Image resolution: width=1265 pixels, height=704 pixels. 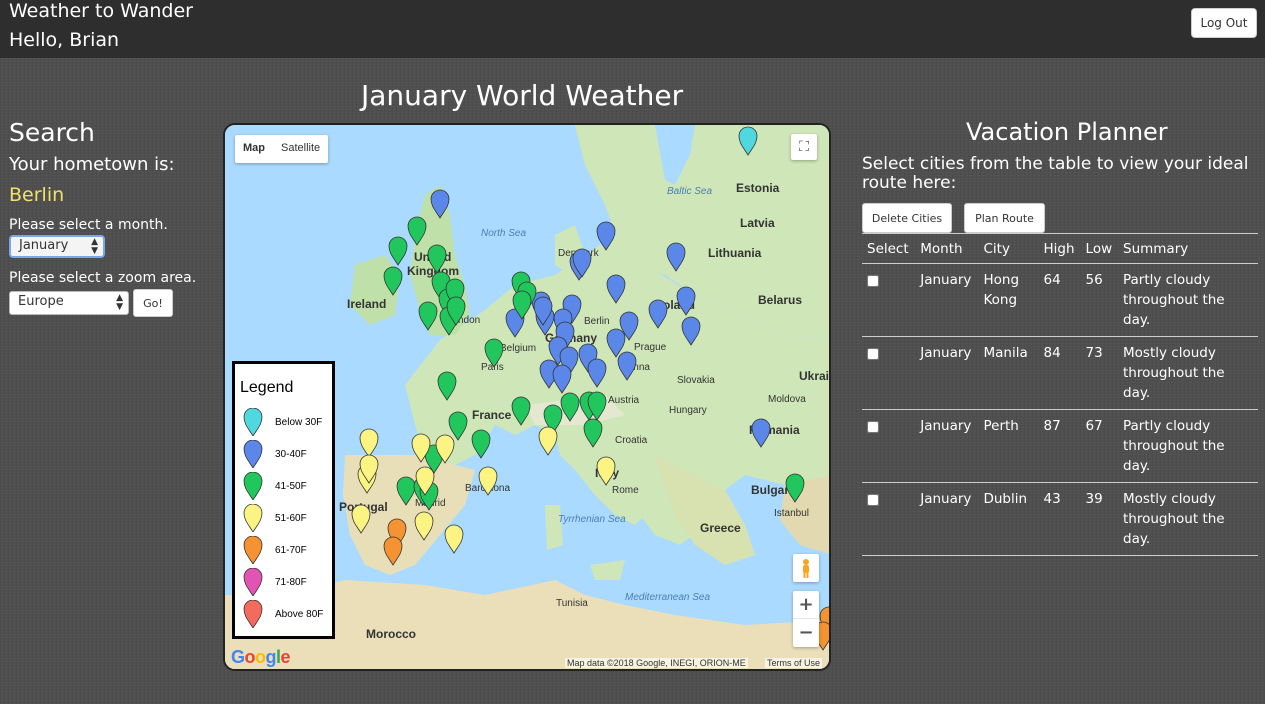 What do you see at coordinates (656, 663) in the screenshot?
I see `map-attribution: Map data ©2018 Google, INEGI, ORION-ME` at bounding box center [656, 663].